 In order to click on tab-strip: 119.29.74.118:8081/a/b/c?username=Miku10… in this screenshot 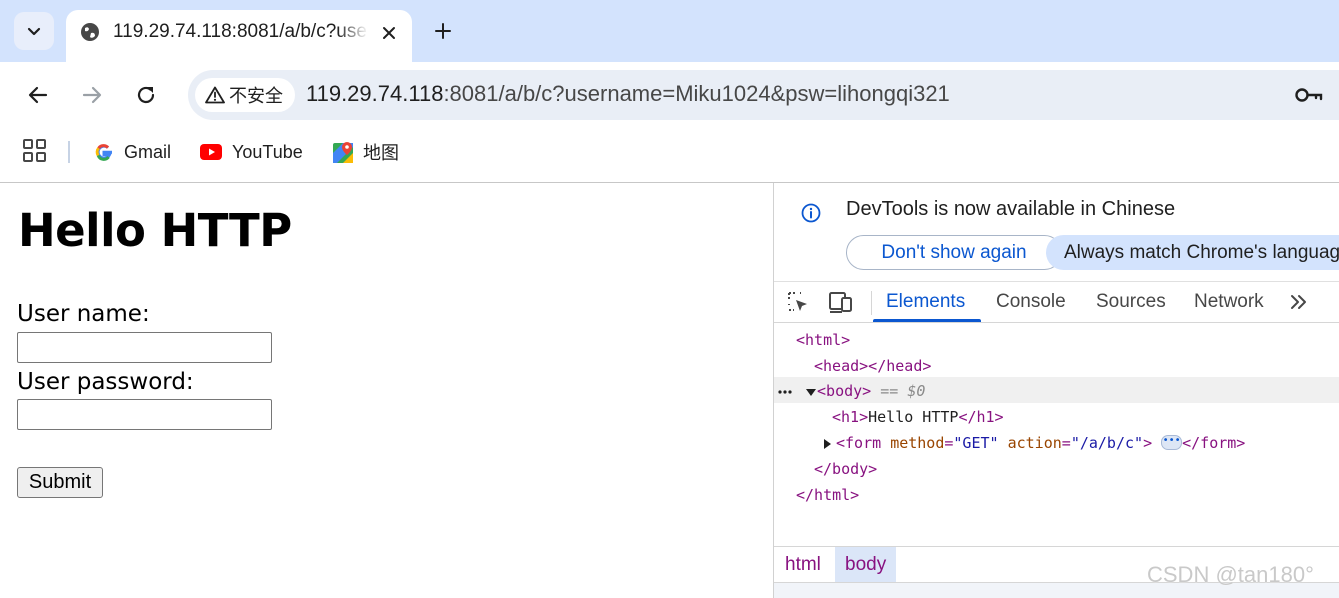, I will do `click(669, 31)`.